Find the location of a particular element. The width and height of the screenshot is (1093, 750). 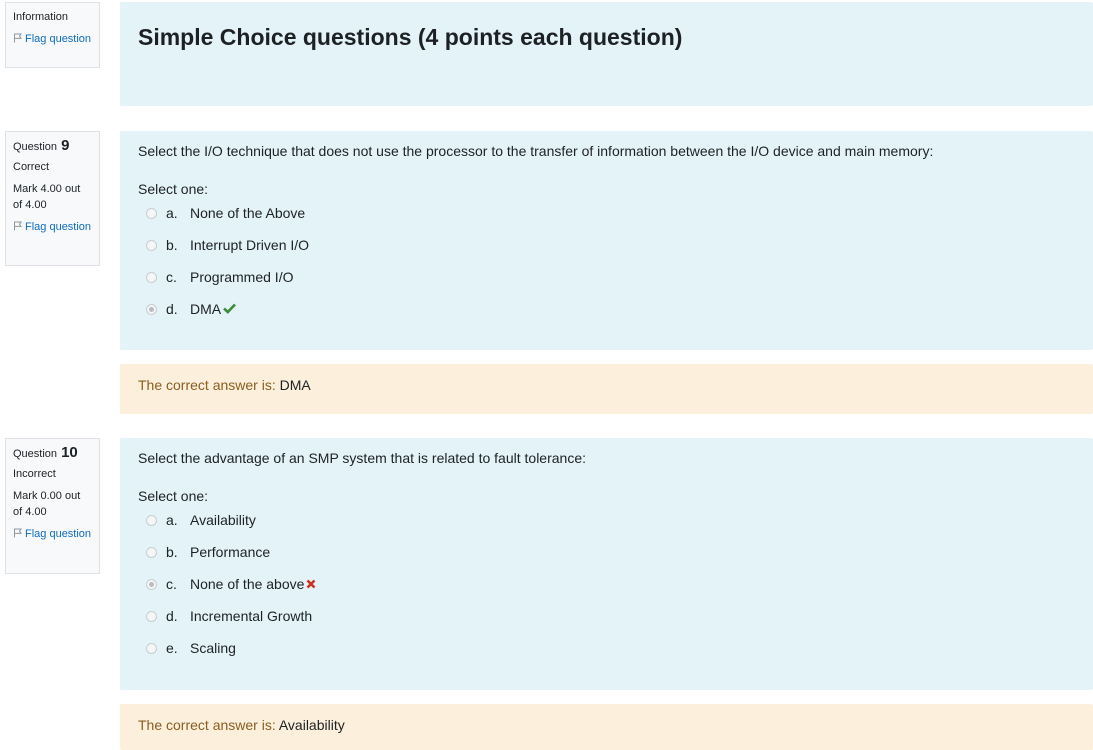

info-panel: Information Flag question is located at coordinates (52, 35).